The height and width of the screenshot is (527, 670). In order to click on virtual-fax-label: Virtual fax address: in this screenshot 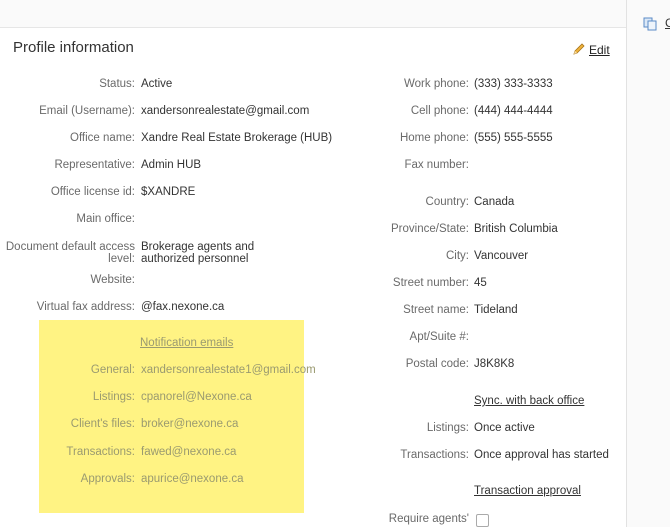, I will do `click(85, 307)`.